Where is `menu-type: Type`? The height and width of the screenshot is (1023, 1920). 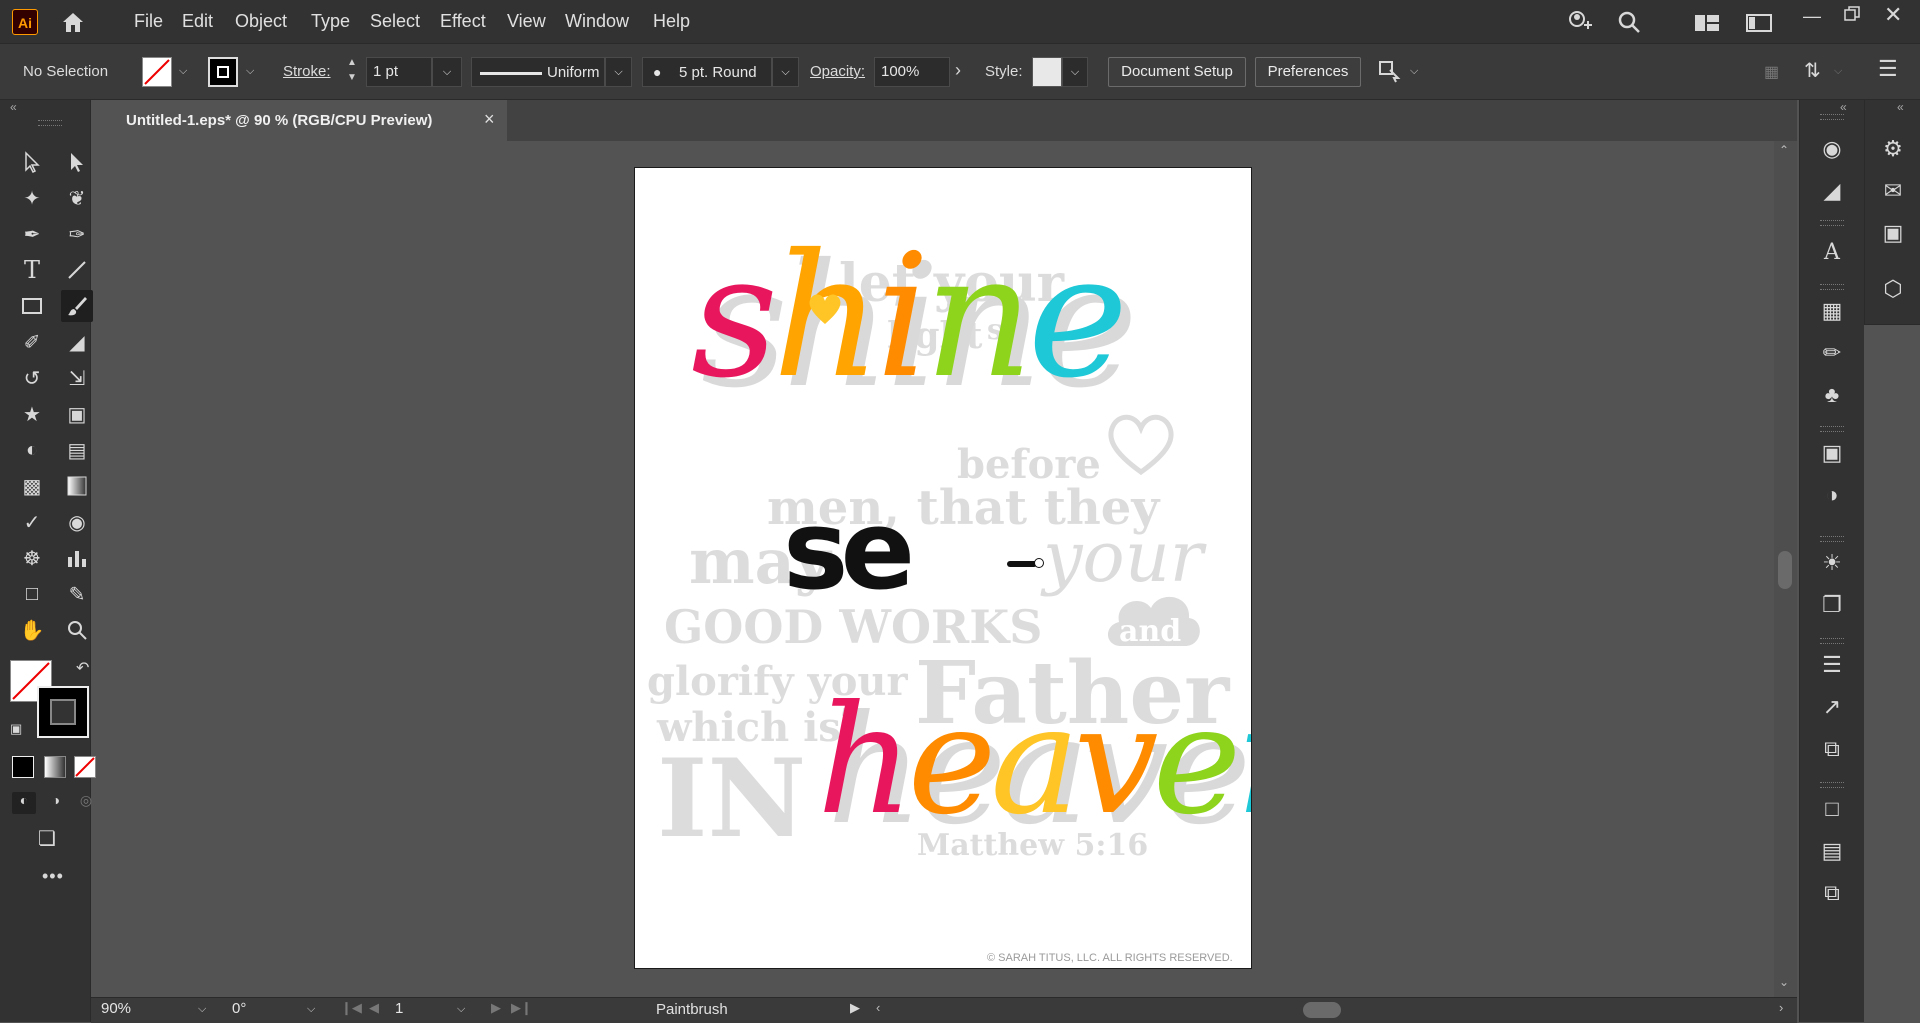
menu-type: Type is located at coordinates (330, 21).